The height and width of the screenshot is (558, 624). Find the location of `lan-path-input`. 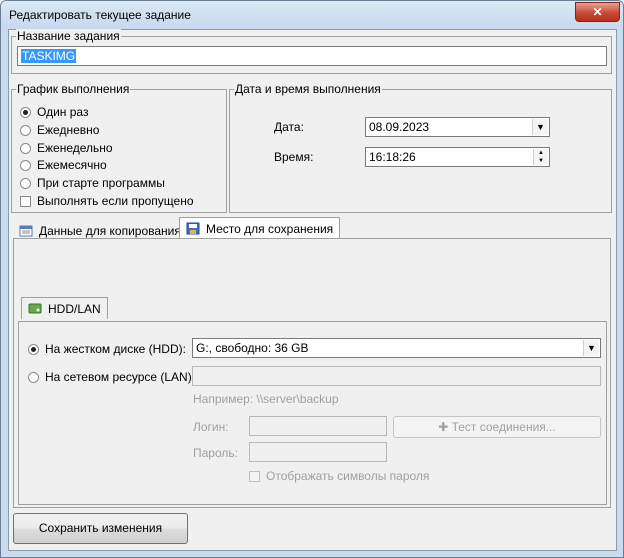

lan-path-input is located at coordinates (396, 376).